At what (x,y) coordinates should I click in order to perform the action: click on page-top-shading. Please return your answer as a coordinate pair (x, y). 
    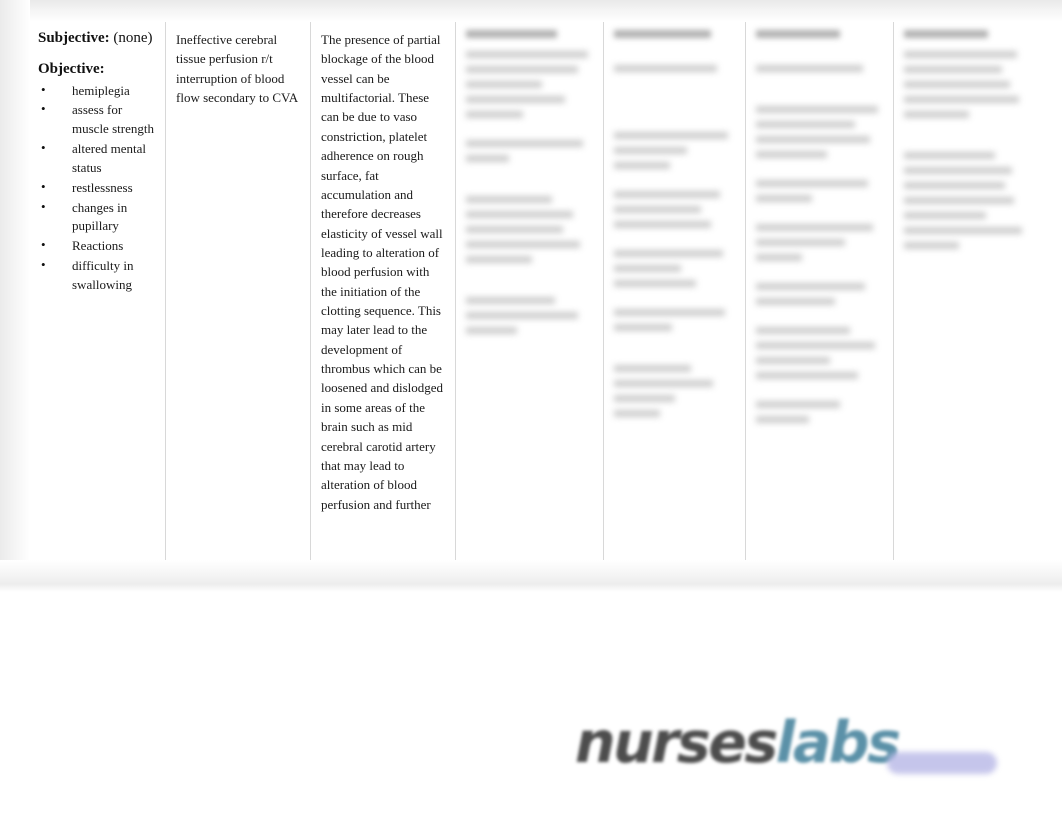
    Looking at the image, I should click on (531, 11).